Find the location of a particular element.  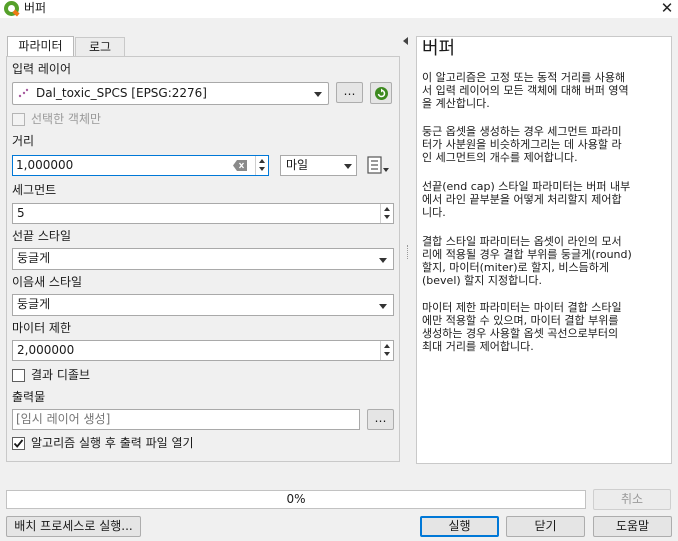

input-layer-select: Dal_toxic_SPCS [EPSG:2276] is located at coordinates (170, 93).